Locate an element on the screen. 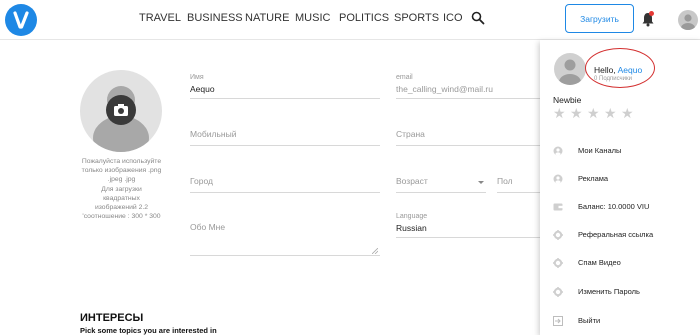 This screenshot has height=335, width=700. city-field: Город is located at coordinates (285, 184).